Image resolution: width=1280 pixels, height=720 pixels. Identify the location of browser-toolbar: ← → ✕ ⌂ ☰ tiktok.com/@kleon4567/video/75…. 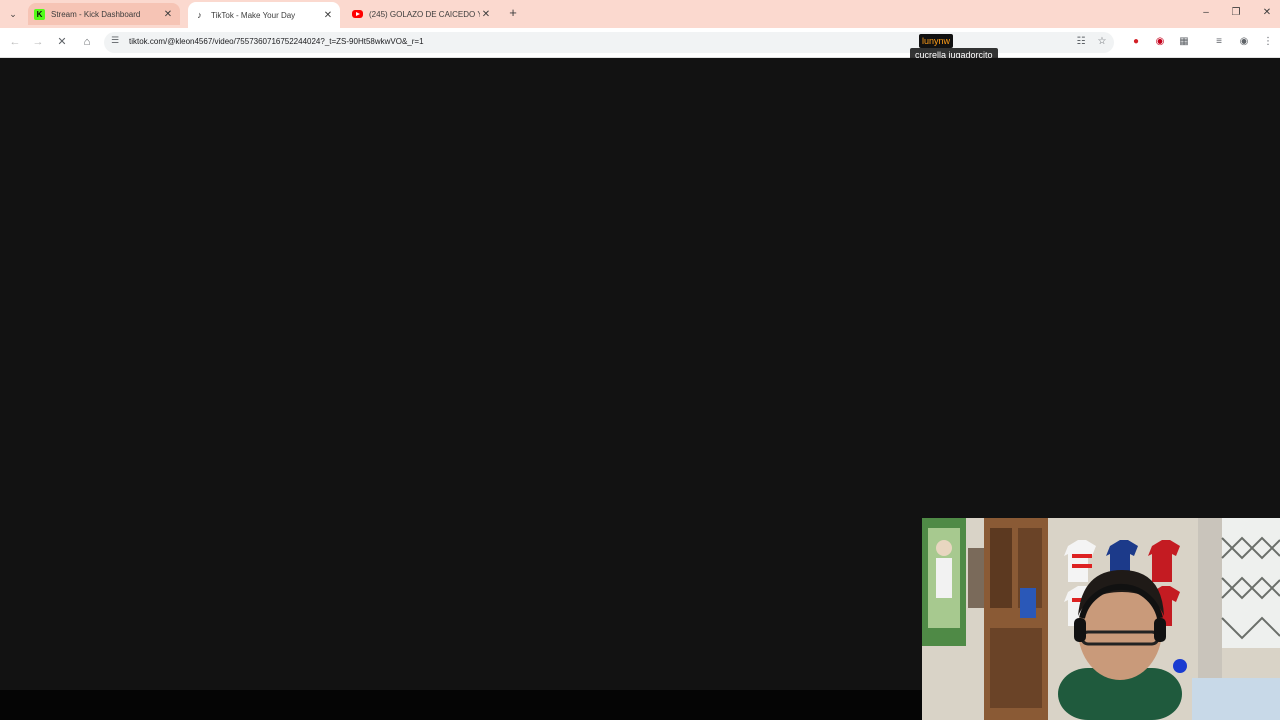
(640, 43).